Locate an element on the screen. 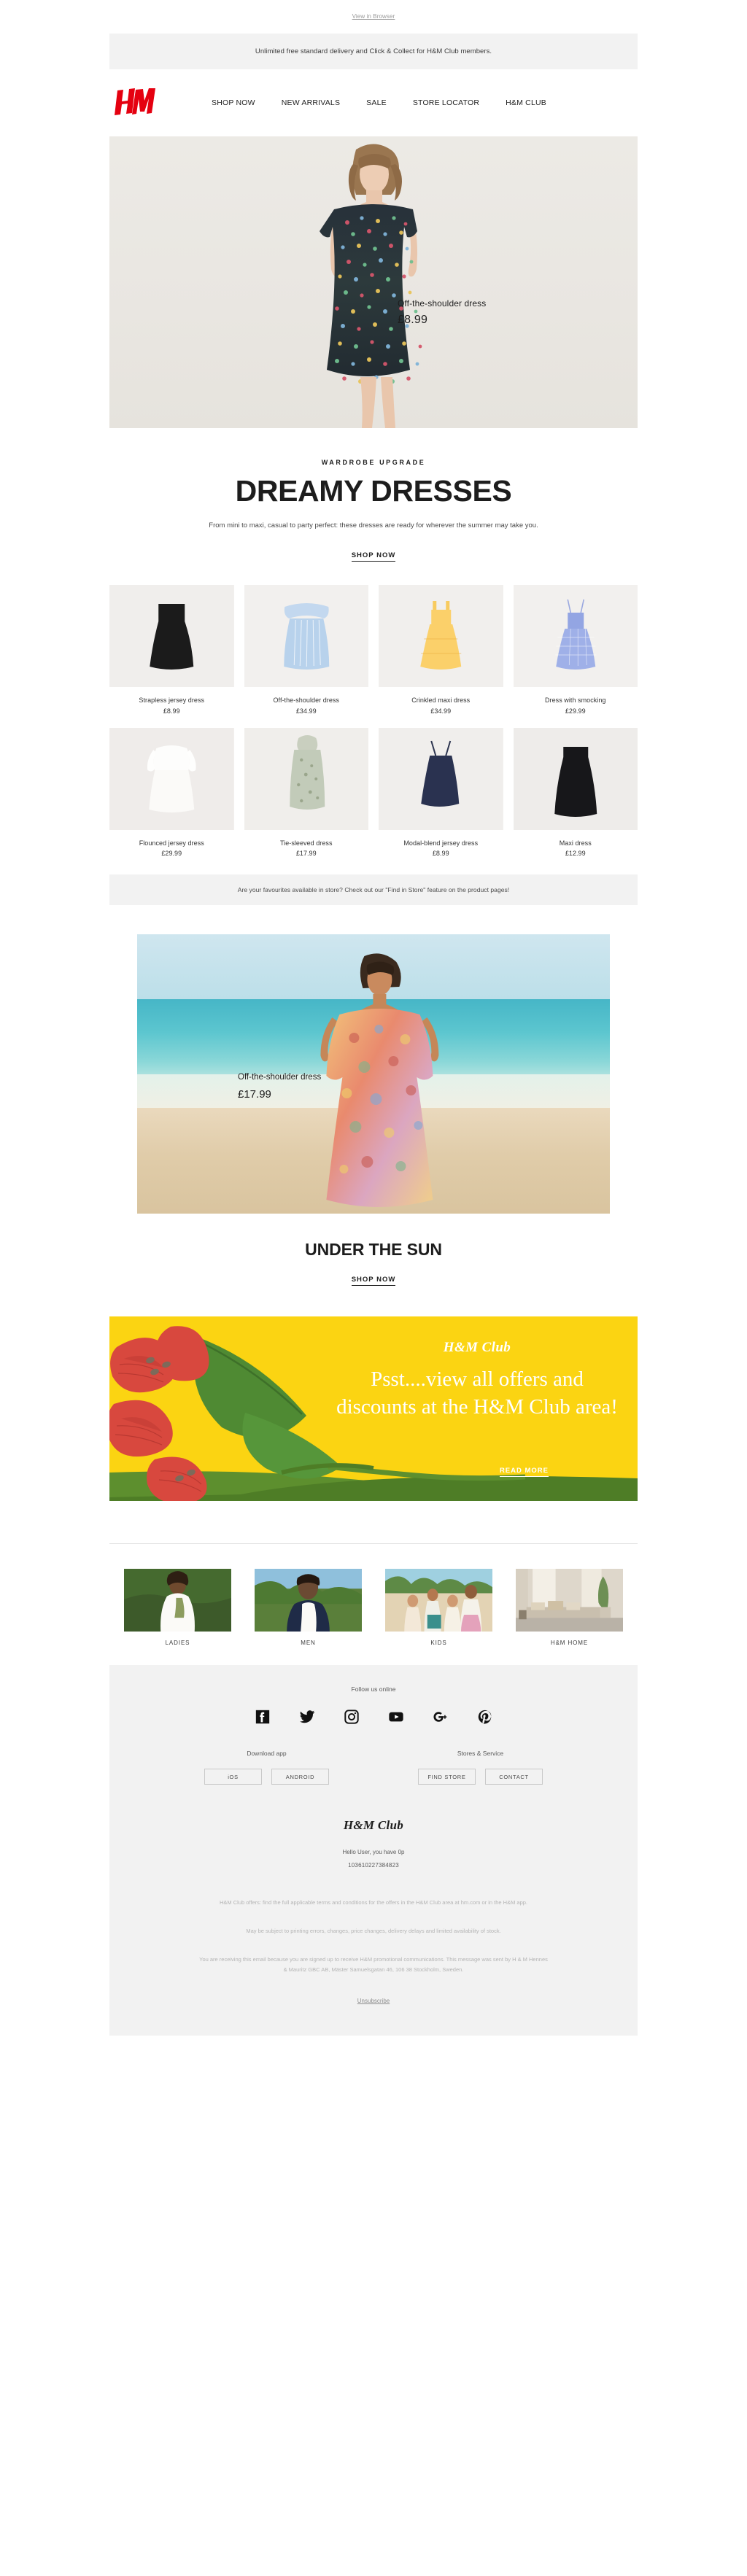 The image size is (747, 2576). club-read-more-button: READ MORE is located at coordinates (524, 1473).